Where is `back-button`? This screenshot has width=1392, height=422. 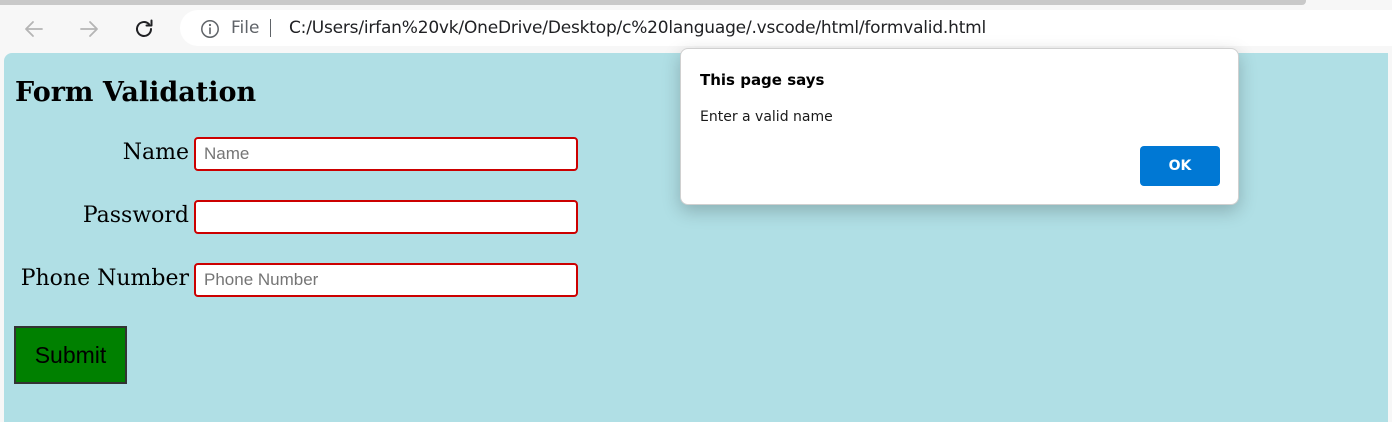
back-button is located at coordinates (34, 29).